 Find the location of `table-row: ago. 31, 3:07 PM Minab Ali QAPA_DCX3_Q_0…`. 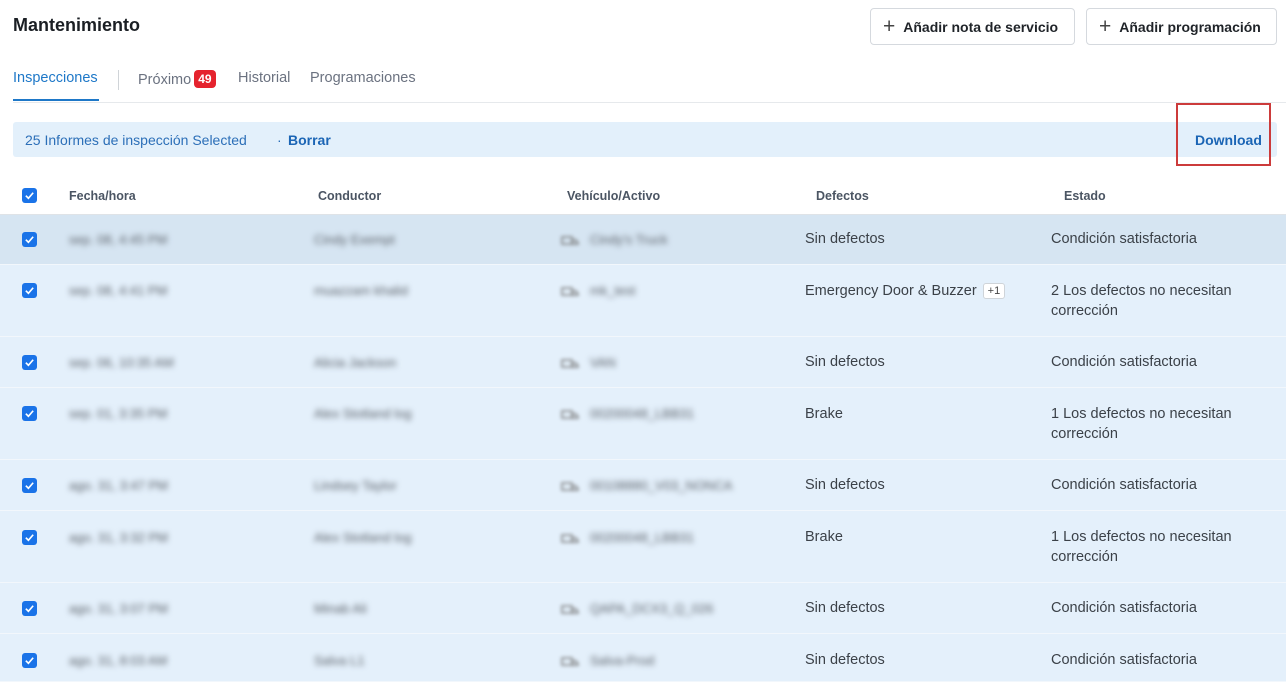

table-row: ago. 31, 3:07 PM Minab Ali QAPA_DCX3_Q_0… is located at coordinates (643, 608).